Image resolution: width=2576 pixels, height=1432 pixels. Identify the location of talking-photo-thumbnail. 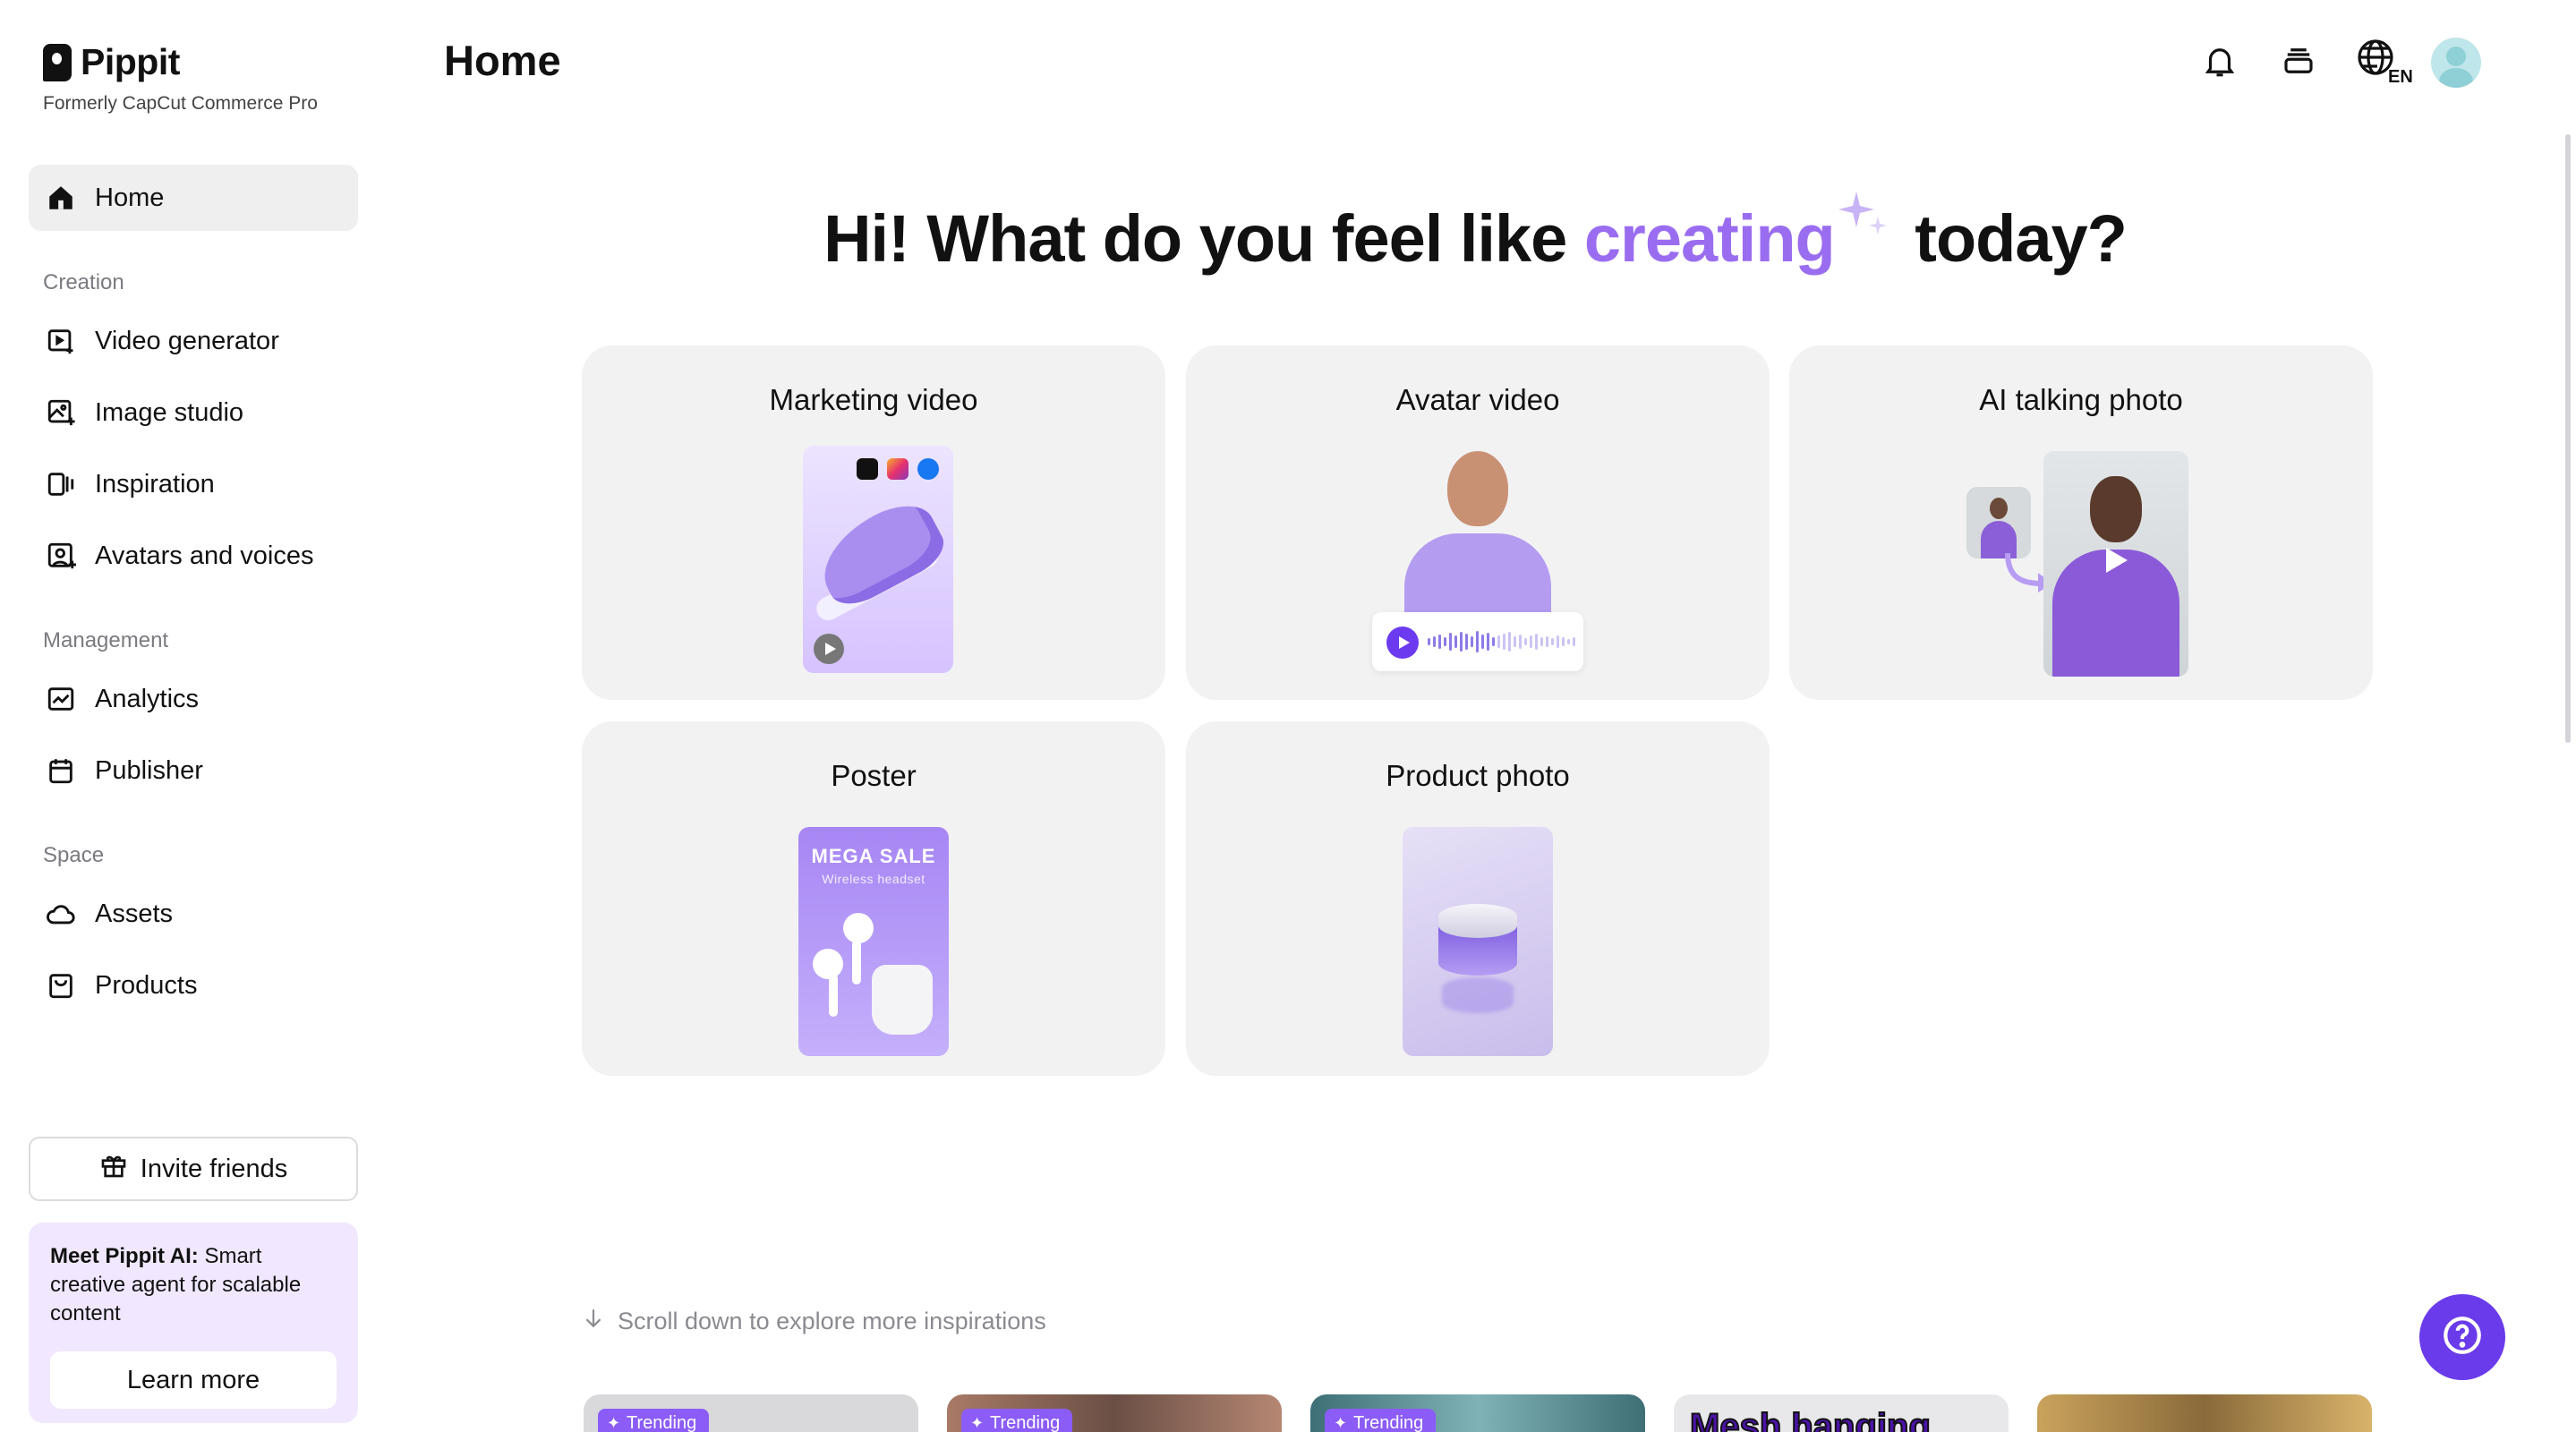
(2115, 564).